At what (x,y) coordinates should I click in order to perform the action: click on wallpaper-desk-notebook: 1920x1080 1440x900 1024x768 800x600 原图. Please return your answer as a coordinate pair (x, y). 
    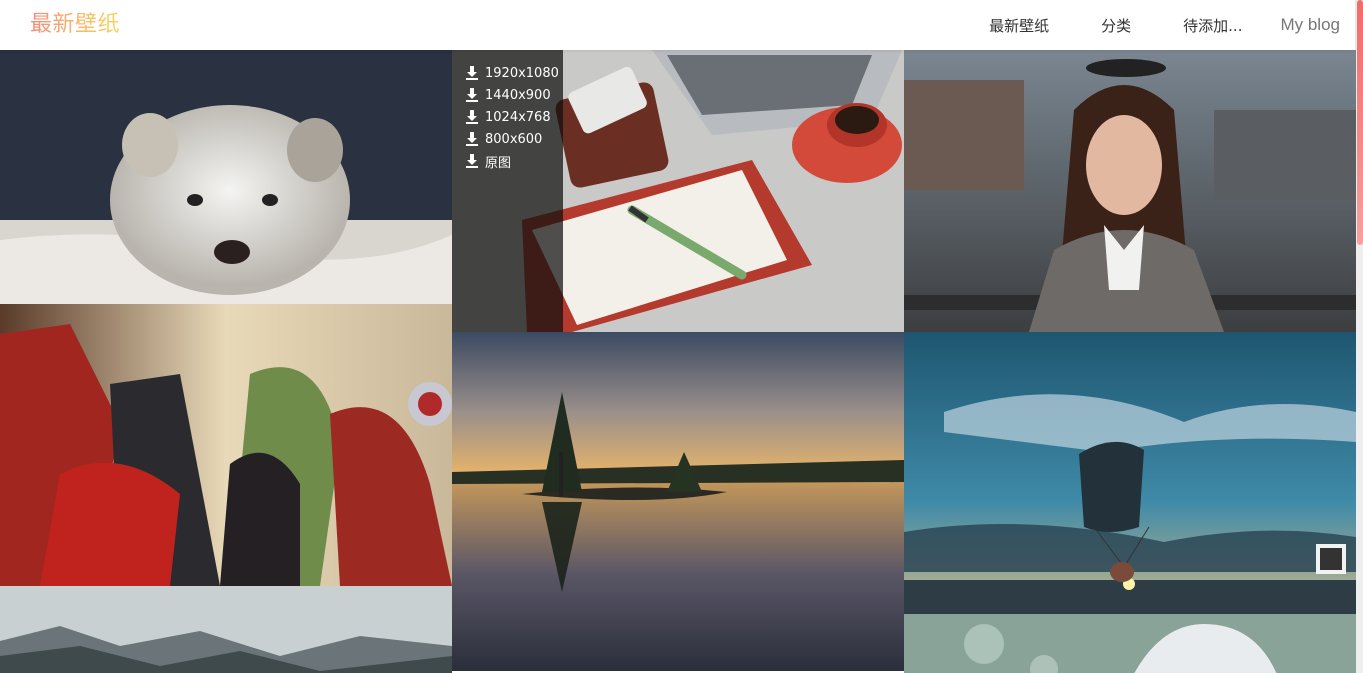
    Looking at the image, I should click on (678, 191).